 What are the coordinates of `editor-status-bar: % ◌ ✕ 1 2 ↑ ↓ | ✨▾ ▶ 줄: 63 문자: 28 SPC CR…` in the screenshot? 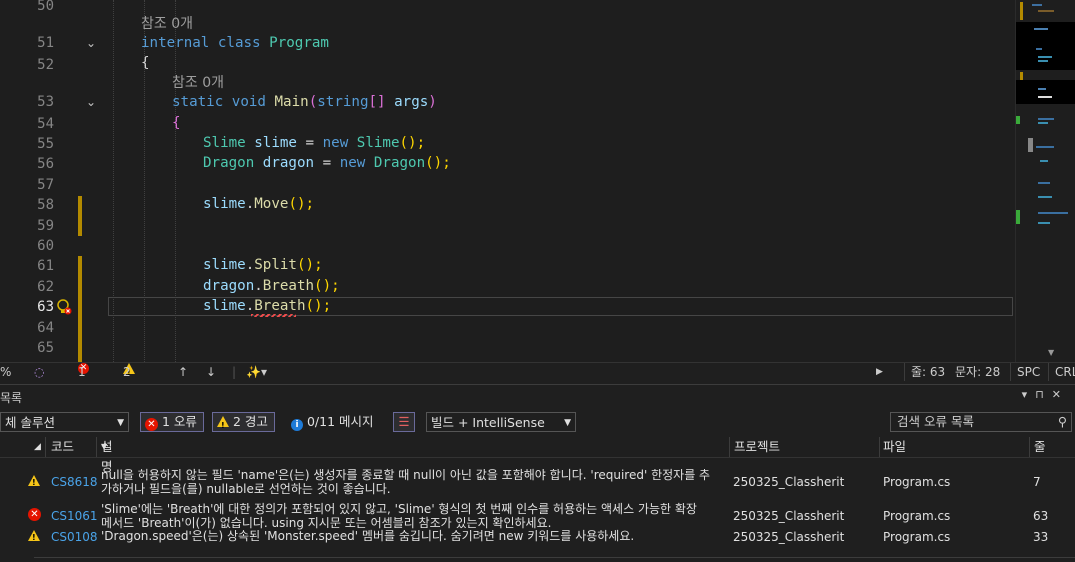 It's located at (537, 372).